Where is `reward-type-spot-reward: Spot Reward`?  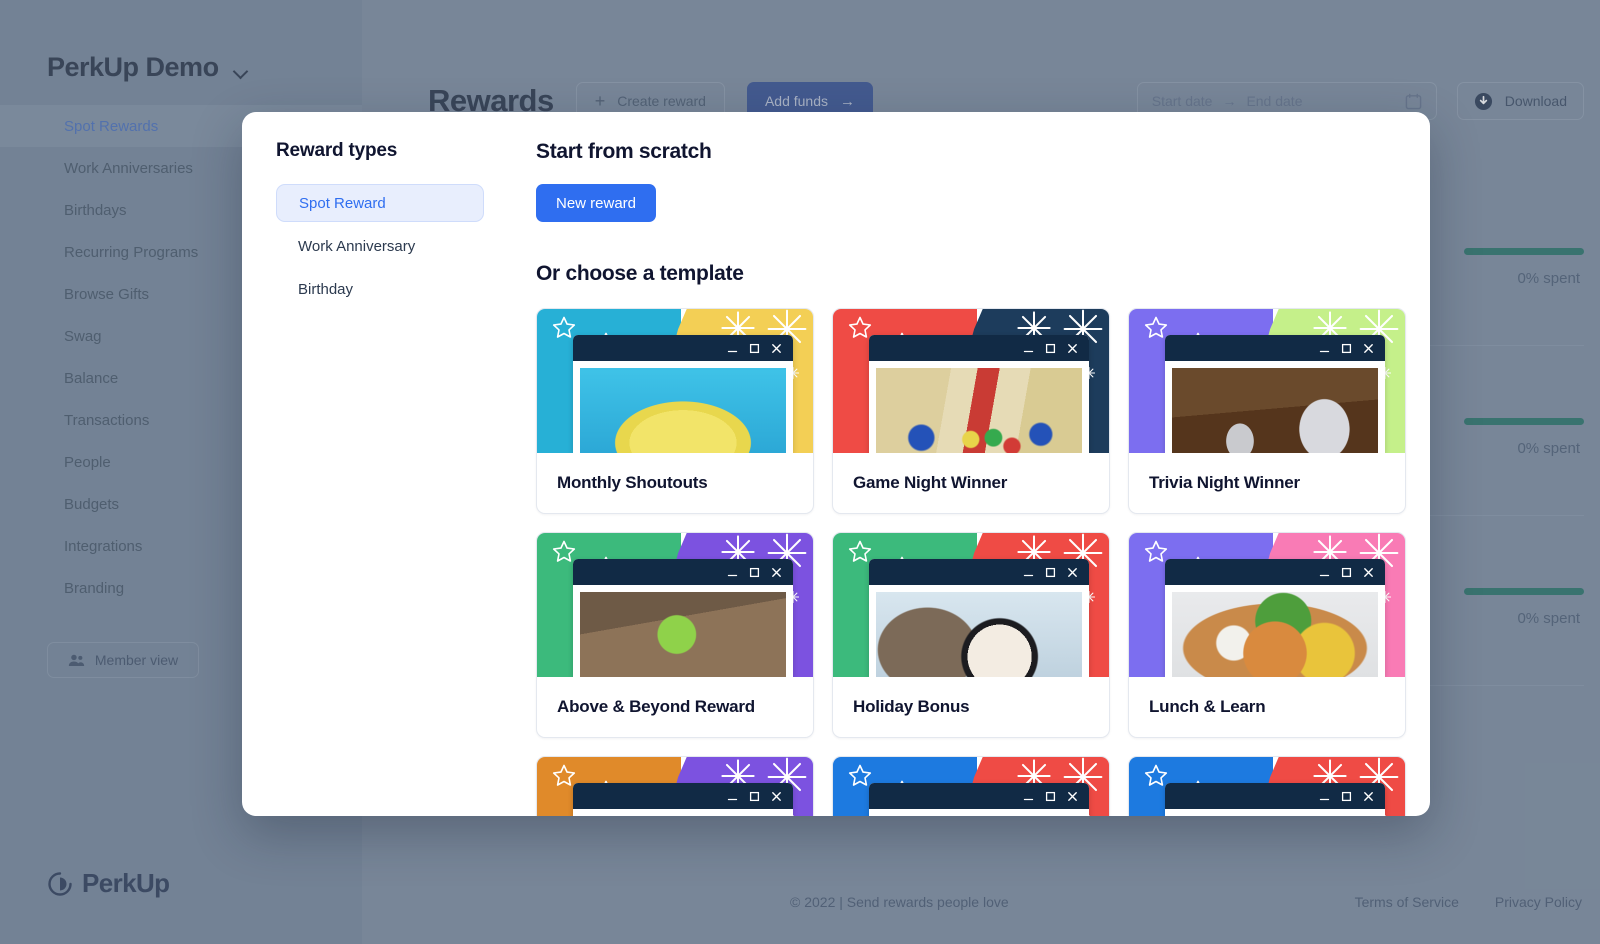 reward-type-spot-reward: Spot Reward is located at coordinates (380, 203).